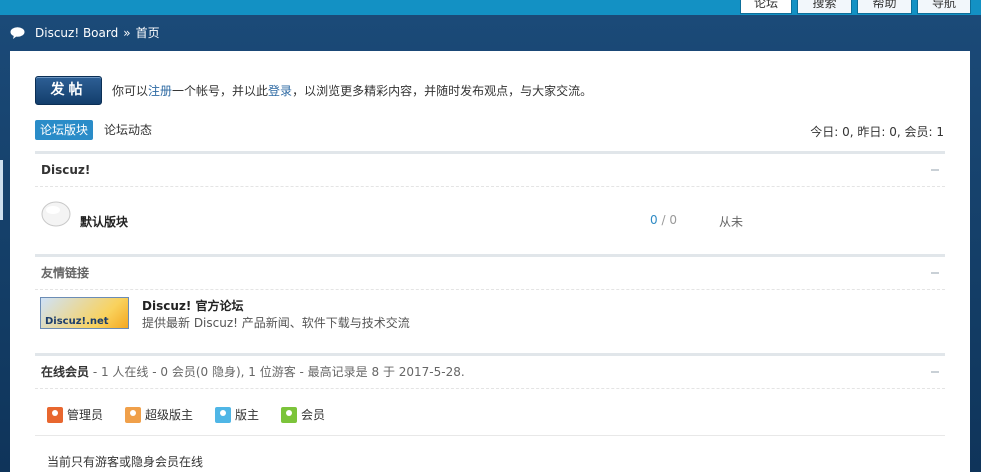  Describe the element at coordinates (313, 415) in the screenshot. I see `legend-label: 会员` at that location.